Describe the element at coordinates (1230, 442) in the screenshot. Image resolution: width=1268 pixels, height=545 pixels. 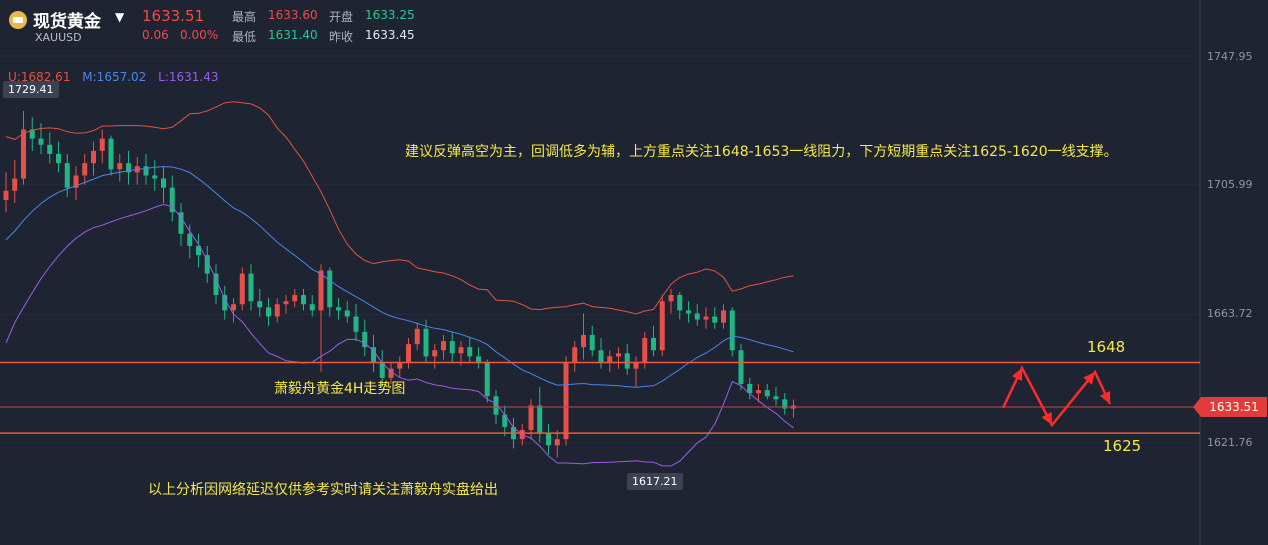
I see `y-tick-label: 1621.76` at that location.